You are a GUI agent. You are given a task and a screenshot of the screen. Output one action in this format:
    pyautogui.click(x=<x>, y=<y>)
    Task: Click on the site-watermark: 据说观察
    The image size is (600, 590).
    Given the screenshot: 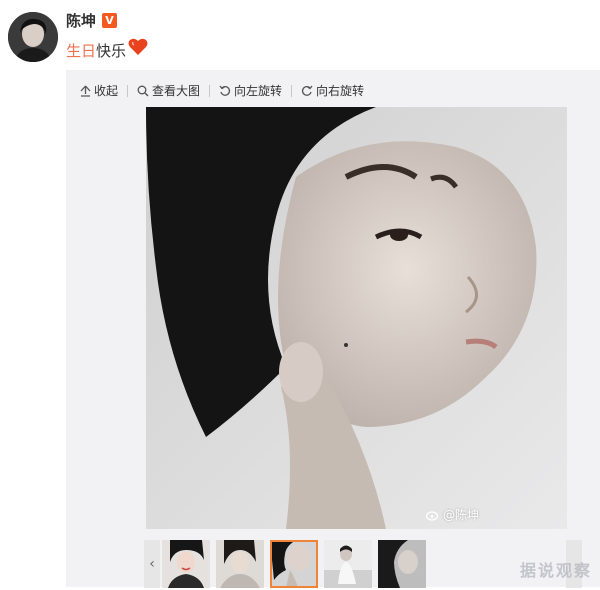 What is the action you would take?
    pyautogui.click(x=555, y=570)
    